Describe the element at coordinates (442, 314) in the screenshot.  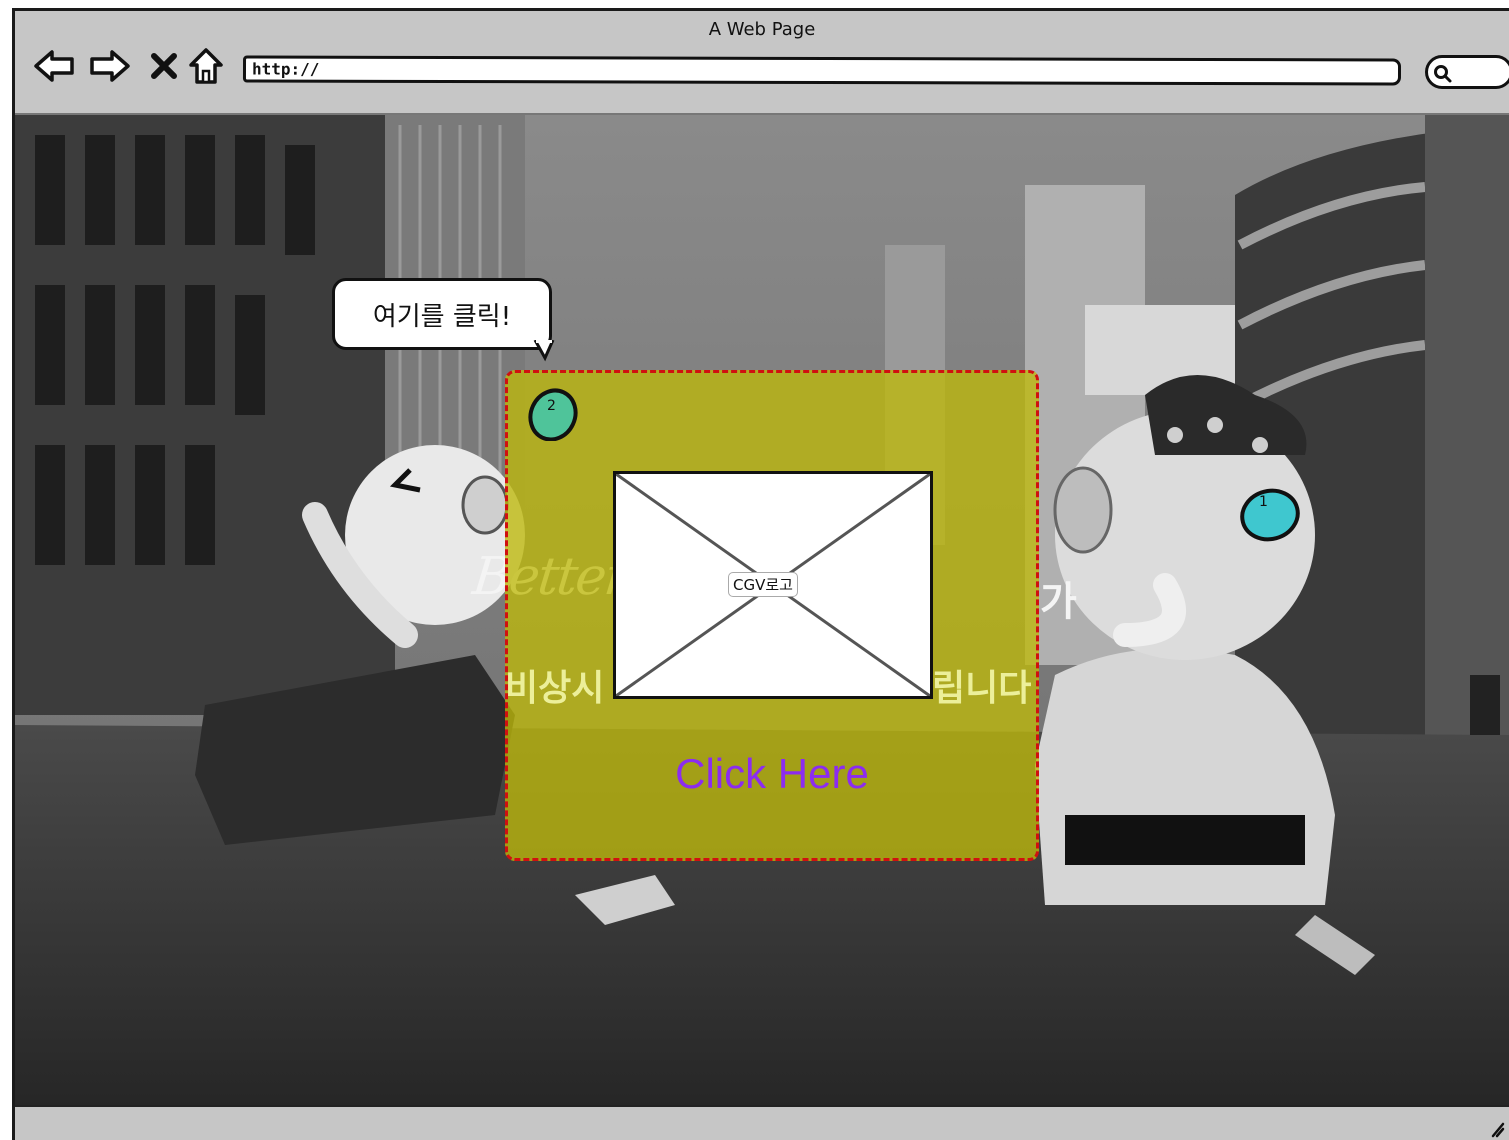
I see `callout-bubble: 여기를 클릭!` at that location.